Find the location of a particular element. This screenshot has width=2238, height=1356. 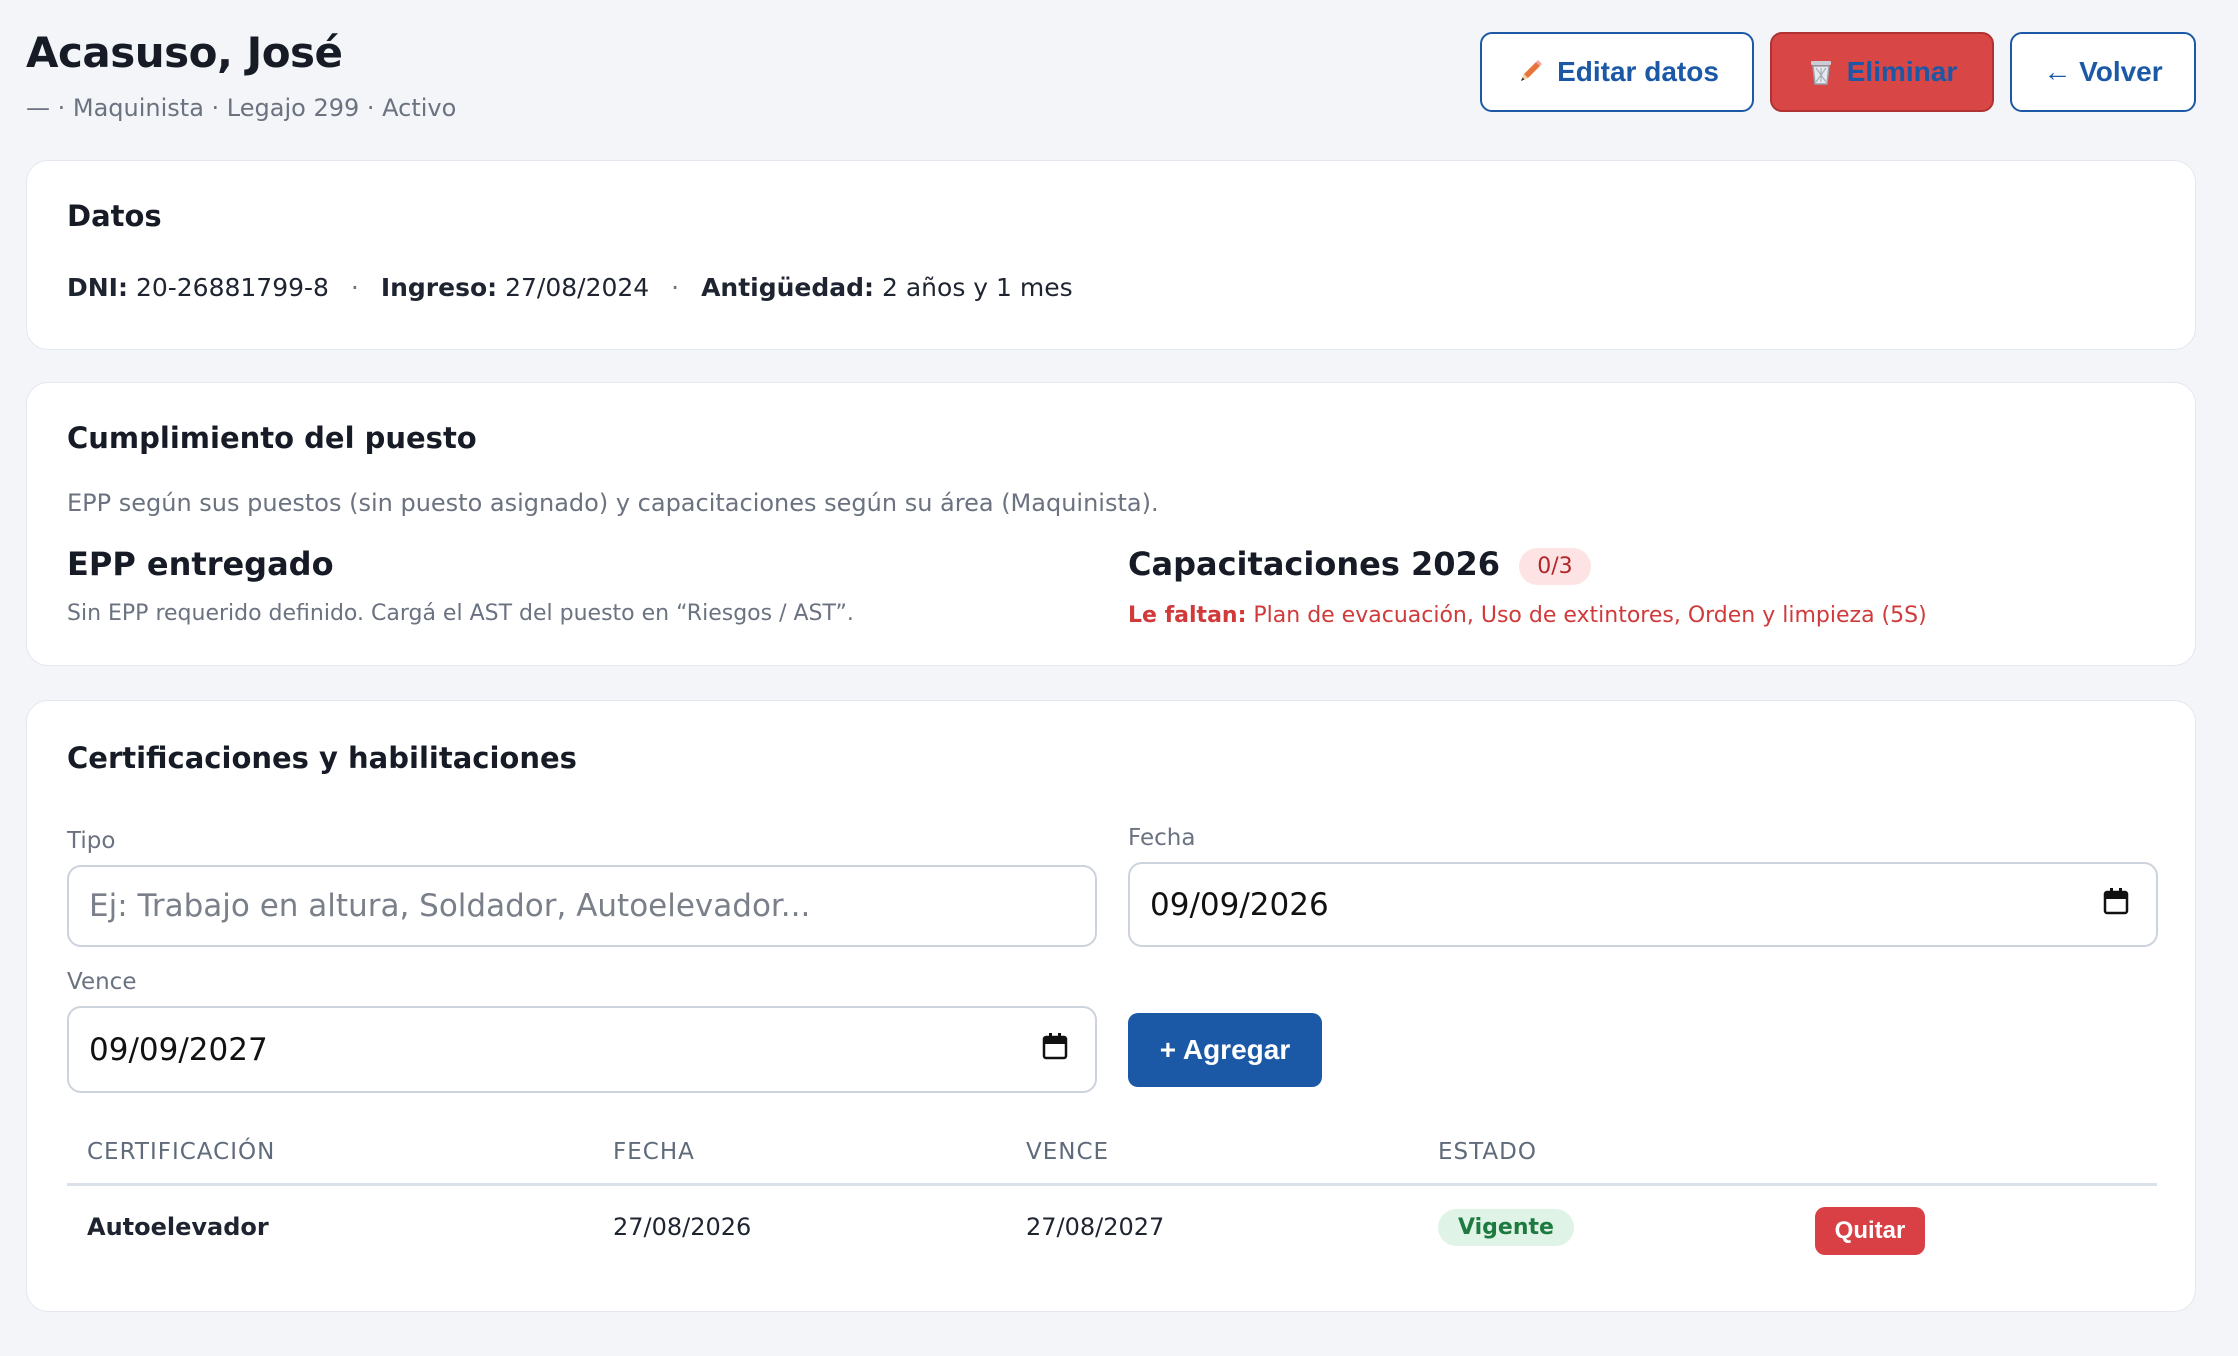

dni-label: DNI: is located at coordinates (97, 287).